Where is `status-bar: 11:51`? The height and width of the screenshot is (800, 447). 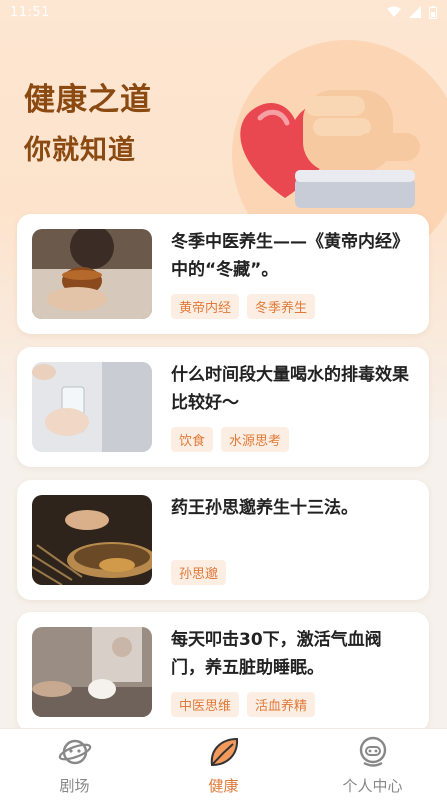 status-bar: 11:51 is located at coordinates (223, 12).